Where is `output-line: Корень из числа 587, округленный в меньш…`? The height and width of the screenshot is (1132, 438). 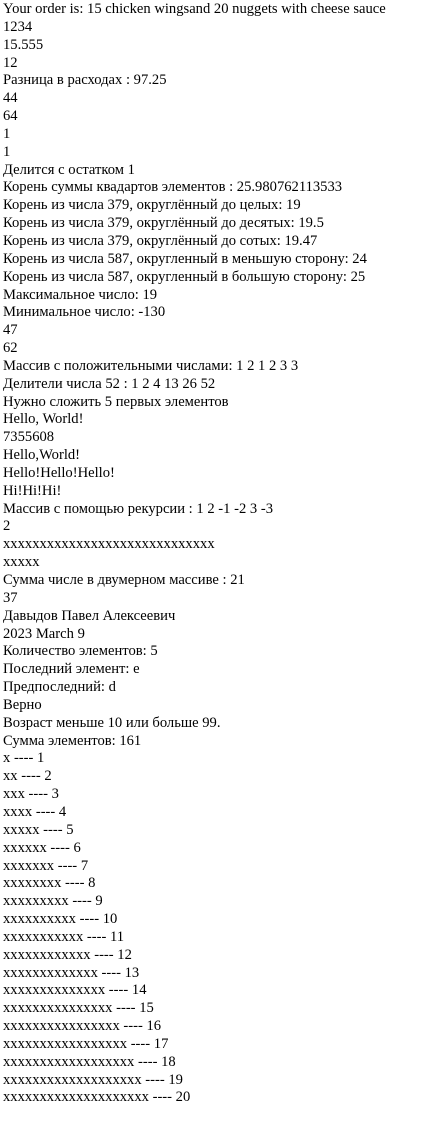
output-line: Корень из числа 587, округленный в меньш… is located at coordinates (185, 258).